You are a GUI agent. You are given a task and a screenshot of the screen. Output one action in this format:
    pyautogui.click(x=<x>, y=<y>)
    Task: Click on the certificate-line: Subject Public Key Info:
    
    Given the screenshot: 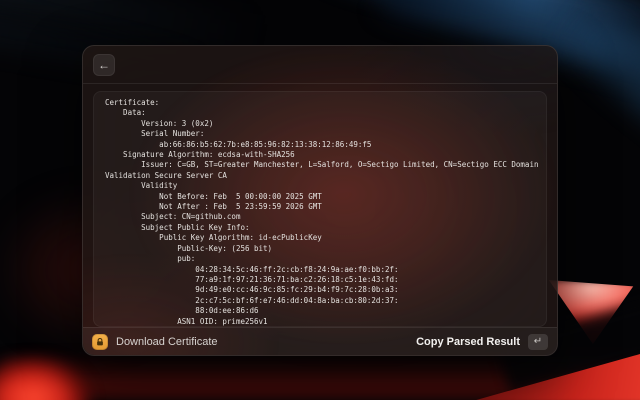 What is the action you would take?
    pyautogui.click(x=177, y=227)
    